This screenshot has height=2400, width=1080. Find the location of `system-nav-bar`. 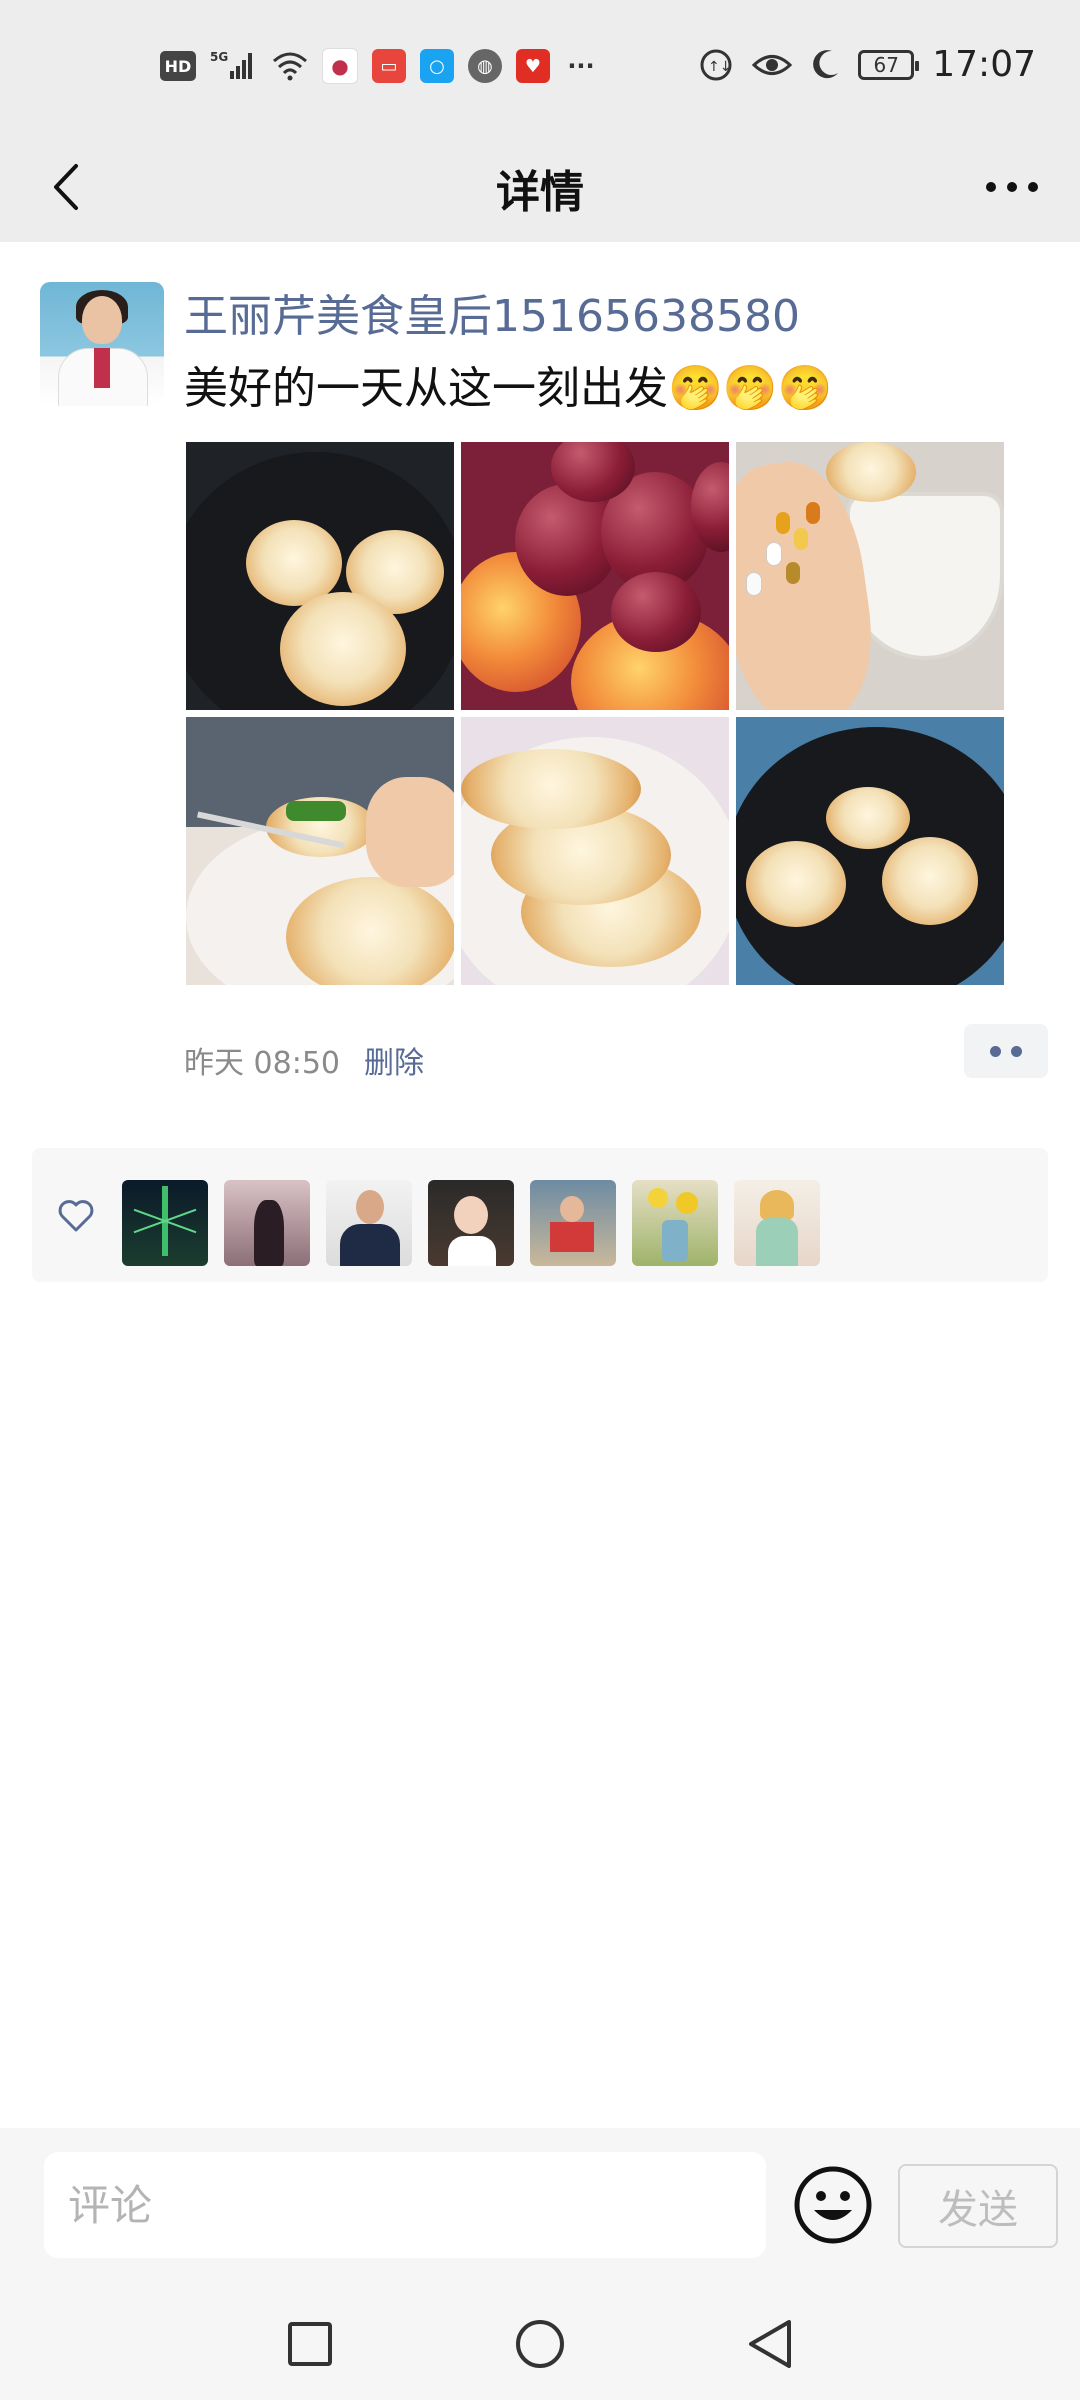

system-nav-bar is located at coordinates (540, 2345).